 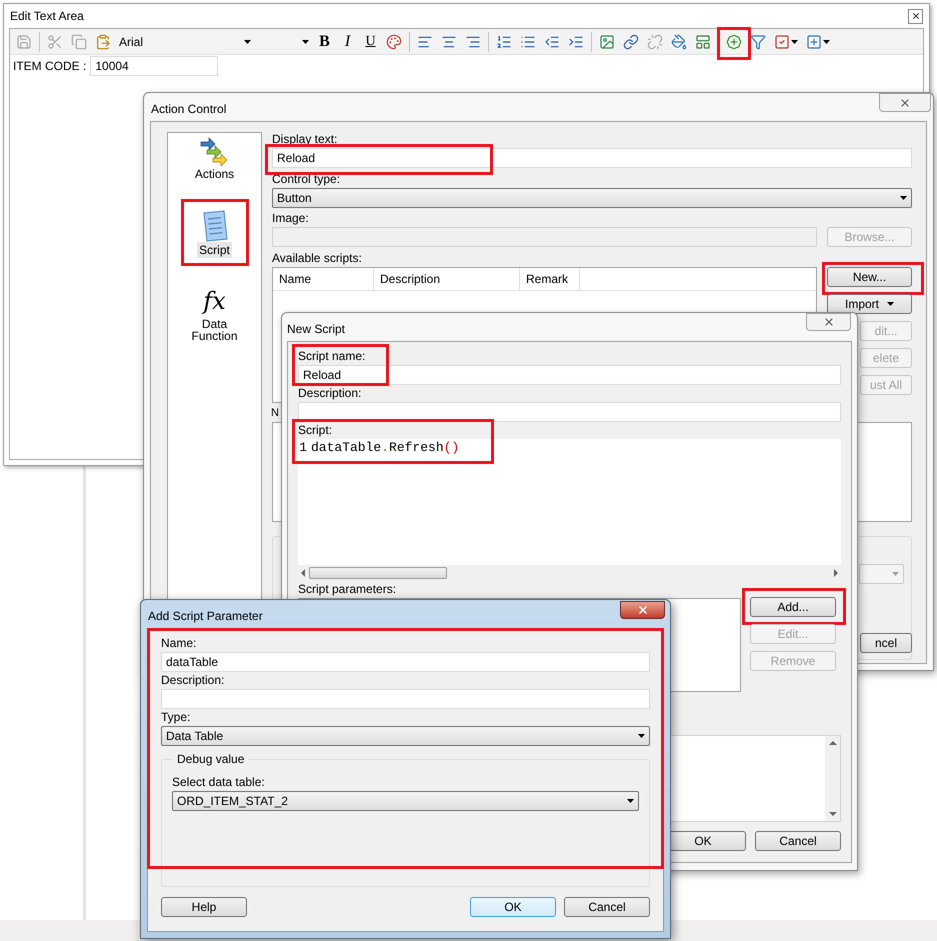 I want to click on window-title: Add Script Parameter, so click(x=205, y=616).